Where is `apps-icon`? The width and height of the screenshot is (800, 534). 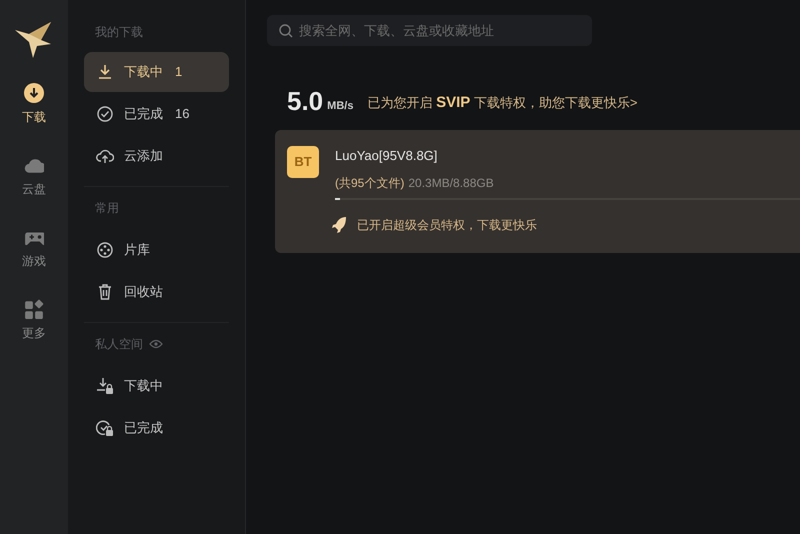
apps-icon is located at coordinates (34, 309).